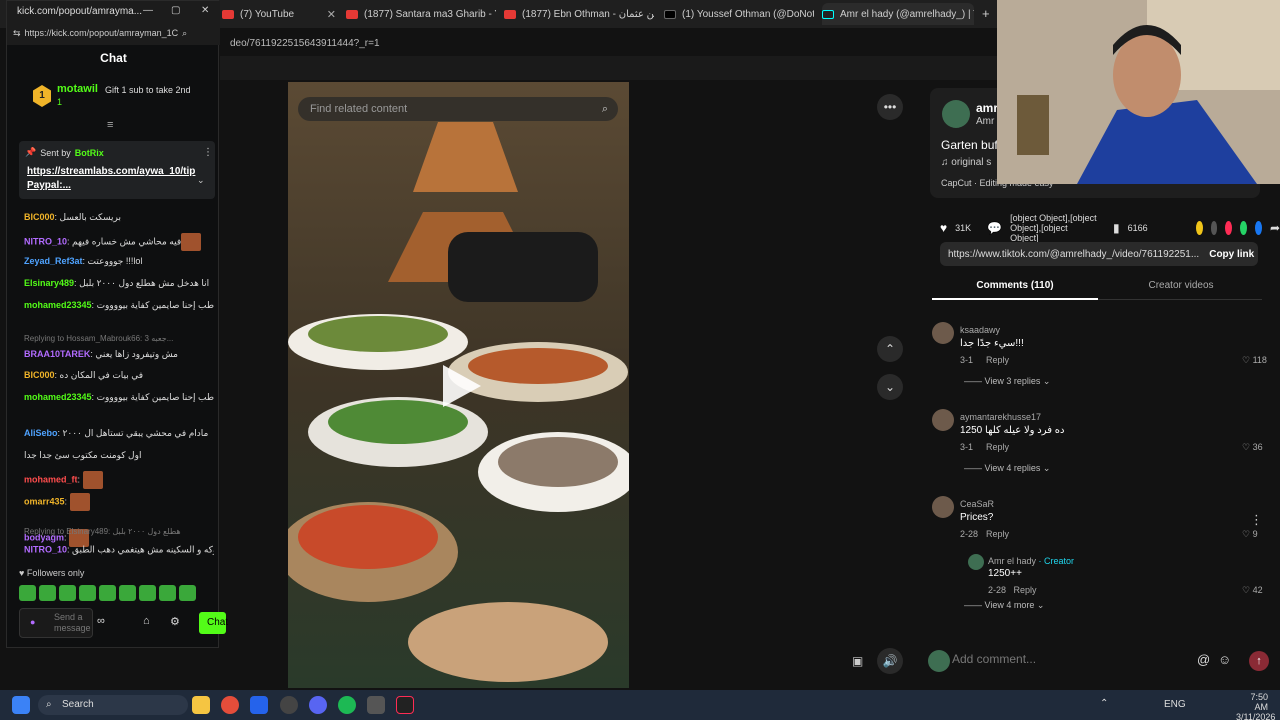 The height and width of the screenshot is (720, 1280). Describe the element at coordinates (462, 386) in the screenshot. I see `play-icon` at that location.